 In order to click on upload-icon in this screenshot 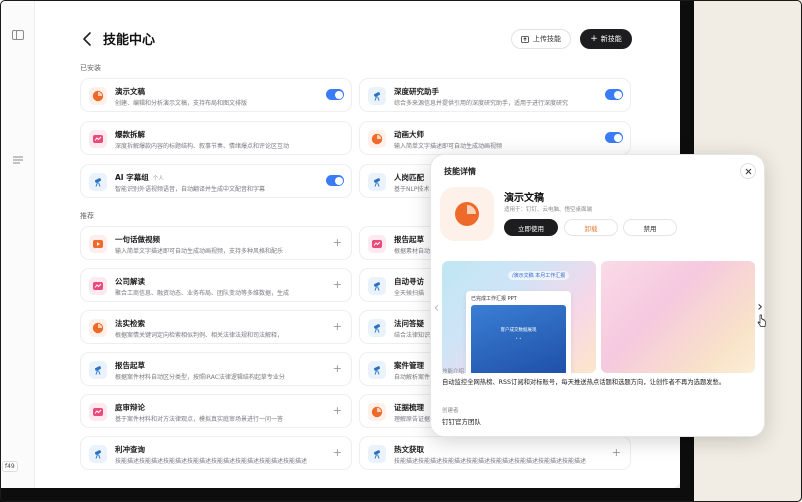, I will do `click(525, 39)`.